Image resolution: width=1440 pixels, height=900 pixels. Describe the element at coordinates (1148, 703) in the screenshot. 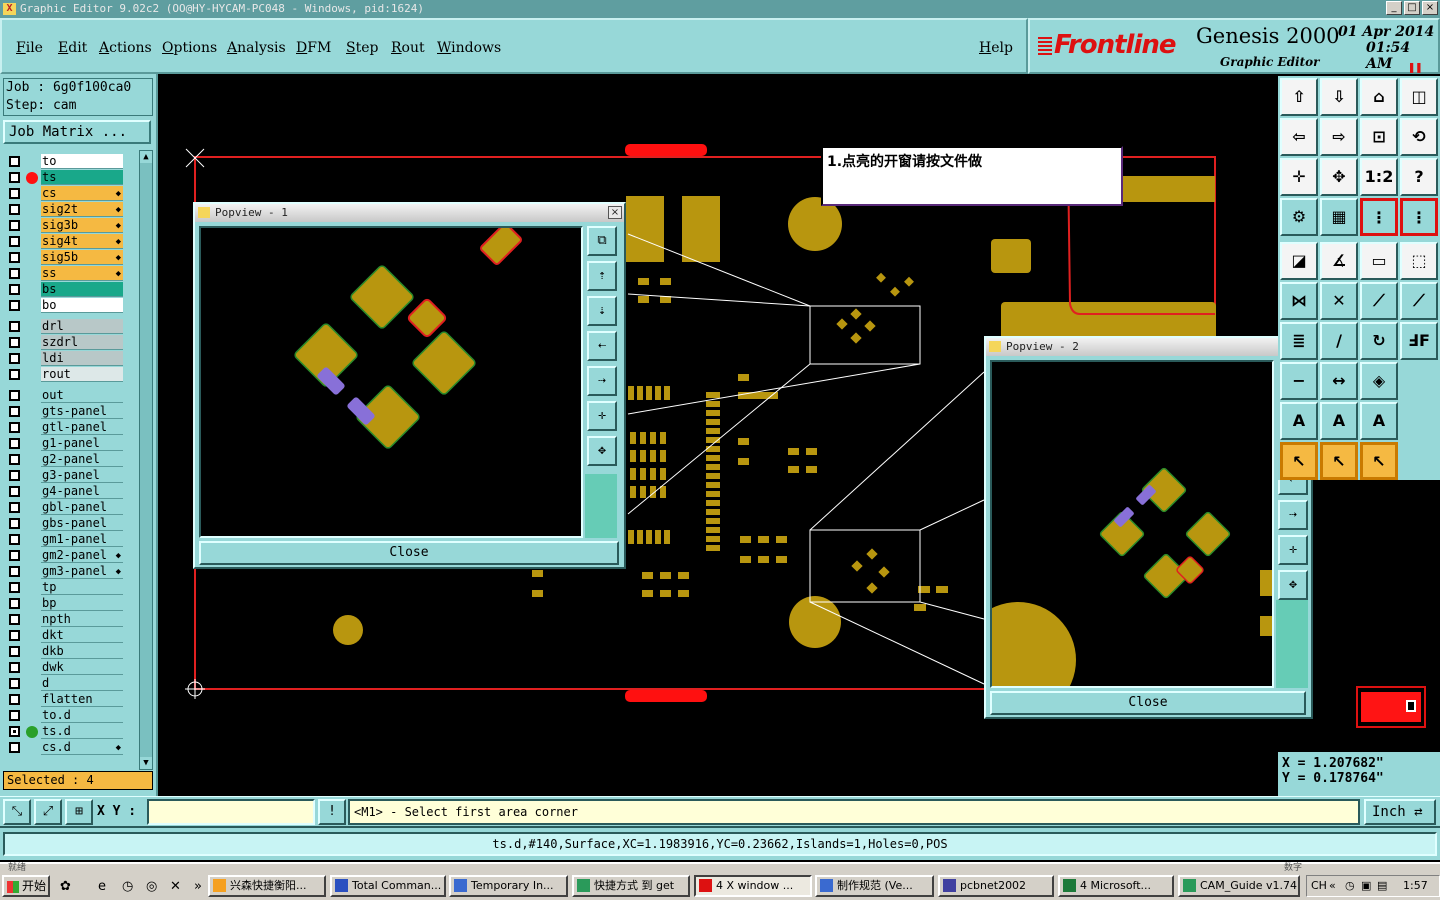

I see `popview-2-close-button: Close` at that location.